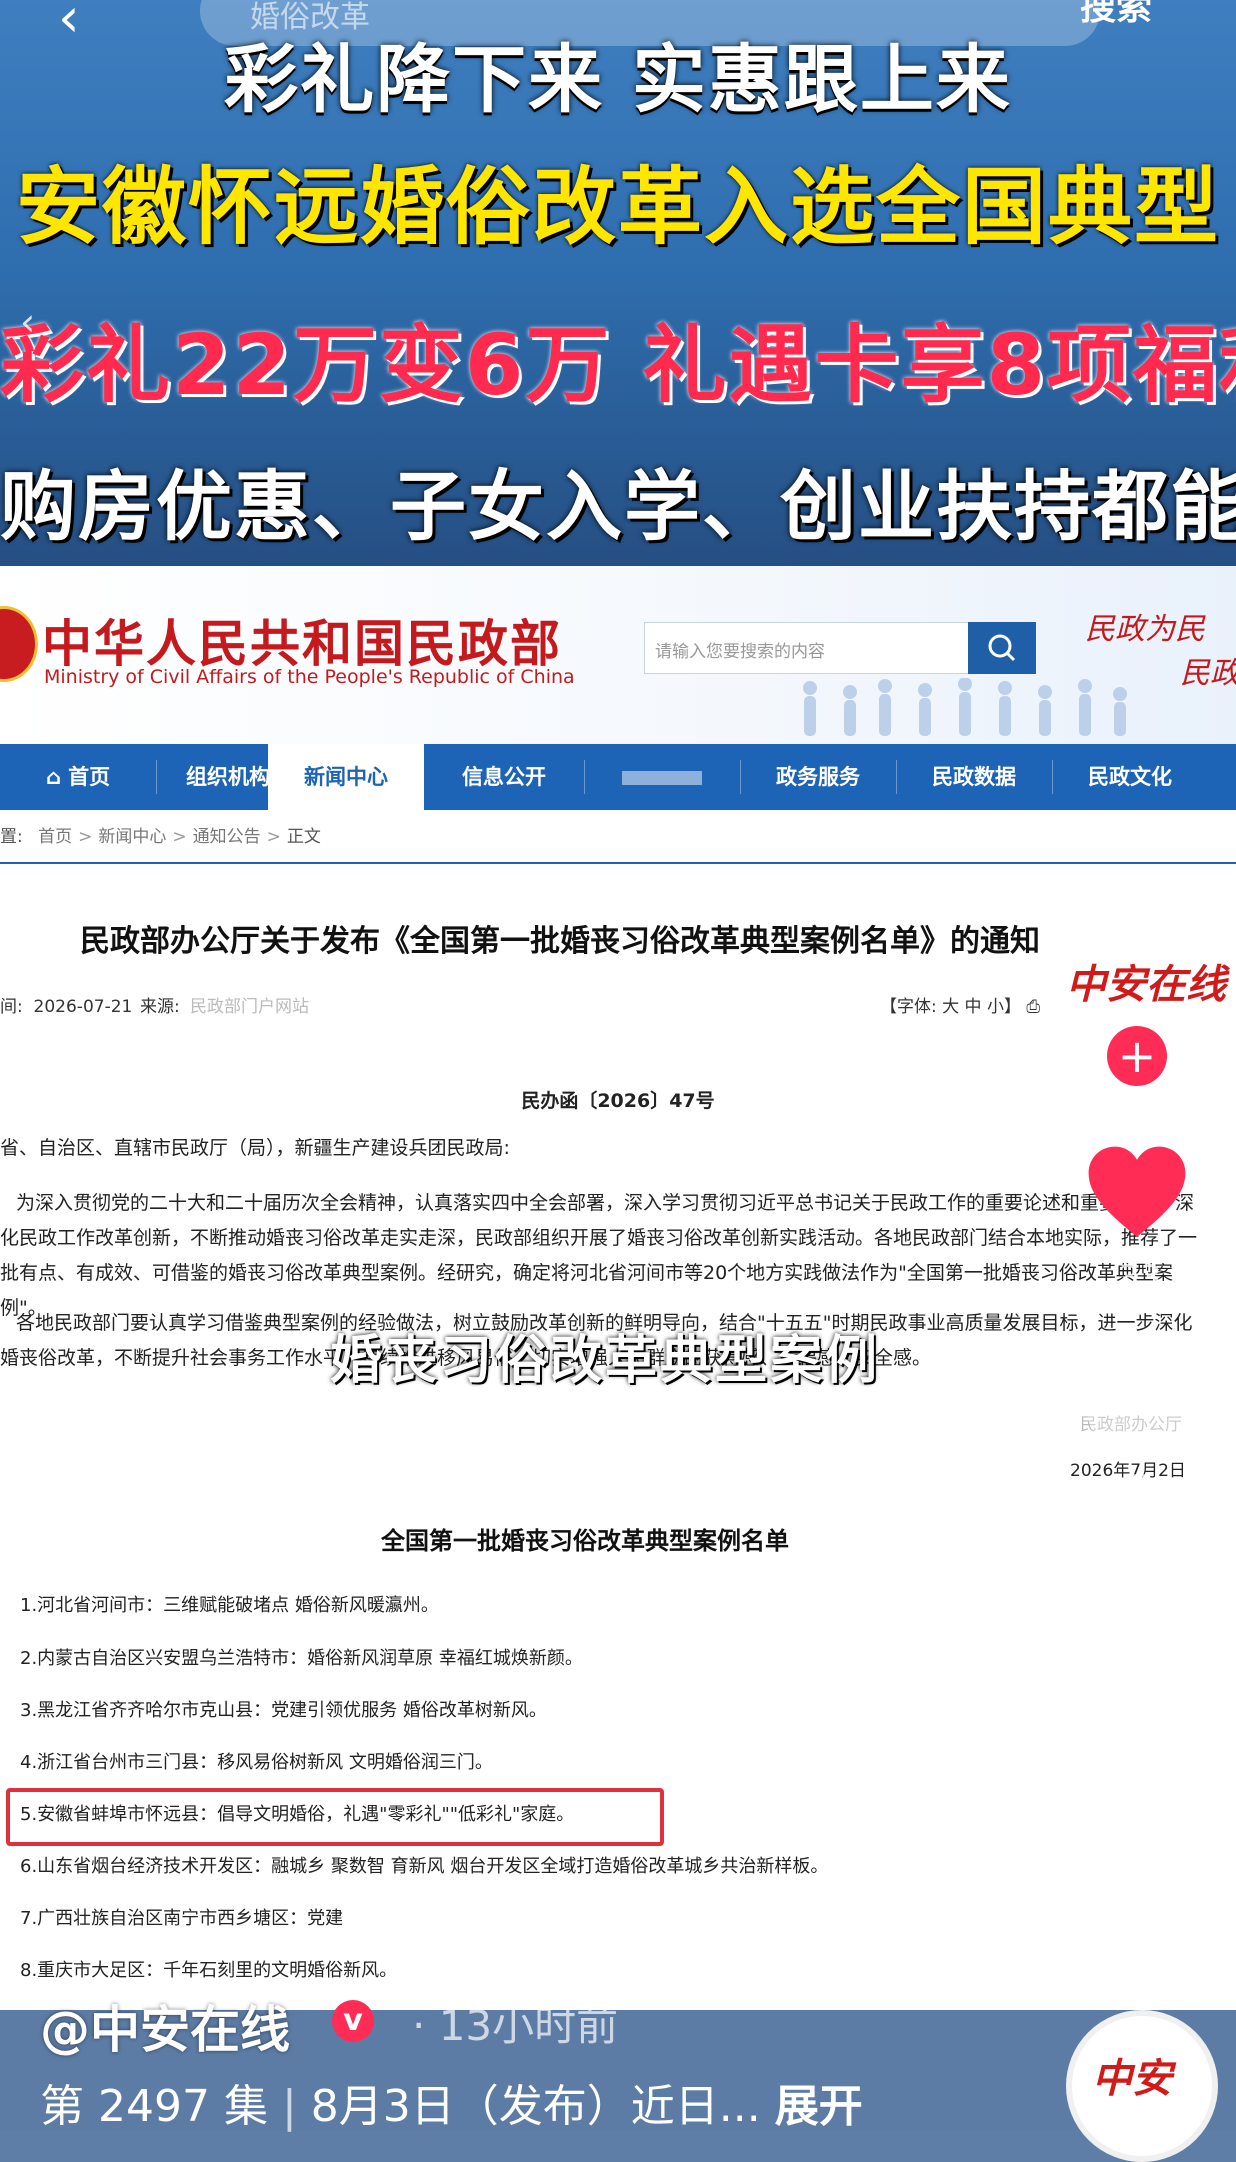 Image resolution: width=1236 pixels, height=2162 pixels. Describe the element at coordinates (1208, 673) in the screenshot. I see `site-slogan-2: 民政` at that location.